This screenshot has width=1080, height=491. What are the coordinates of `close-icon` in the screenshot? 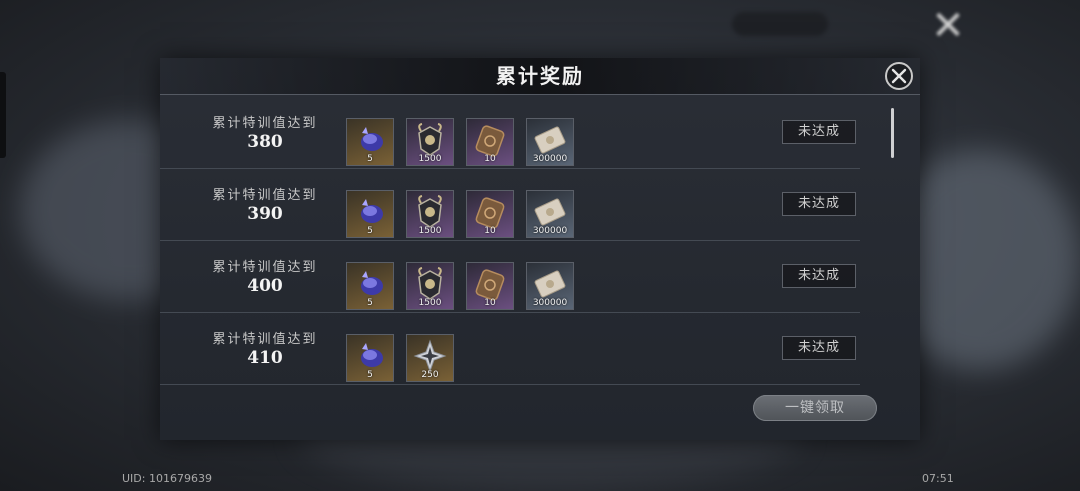 It's located at (899, 76).